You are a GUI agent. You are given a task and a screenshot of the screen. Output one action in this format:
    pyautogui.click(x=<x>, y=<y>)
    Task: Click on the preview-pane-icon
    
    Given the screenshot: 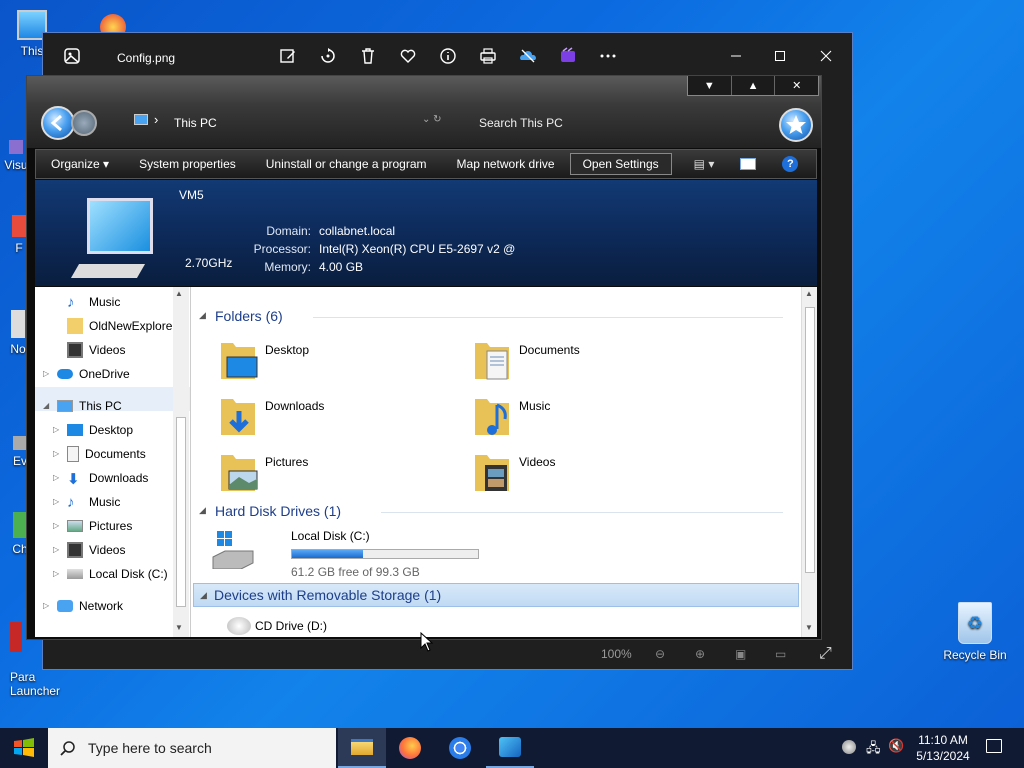 What is the action you would take?
    pyautogui.click(x=748, y=164)
    